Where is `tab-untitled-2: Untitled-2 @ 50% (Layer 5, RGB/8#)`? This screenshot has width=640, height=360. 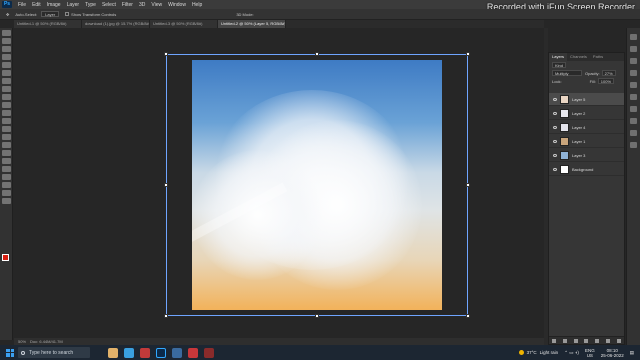 tab-untitled-2: Untitled-2 @ 50% (Layer 5, RGB/8#) is located at coordinates (252, 24).